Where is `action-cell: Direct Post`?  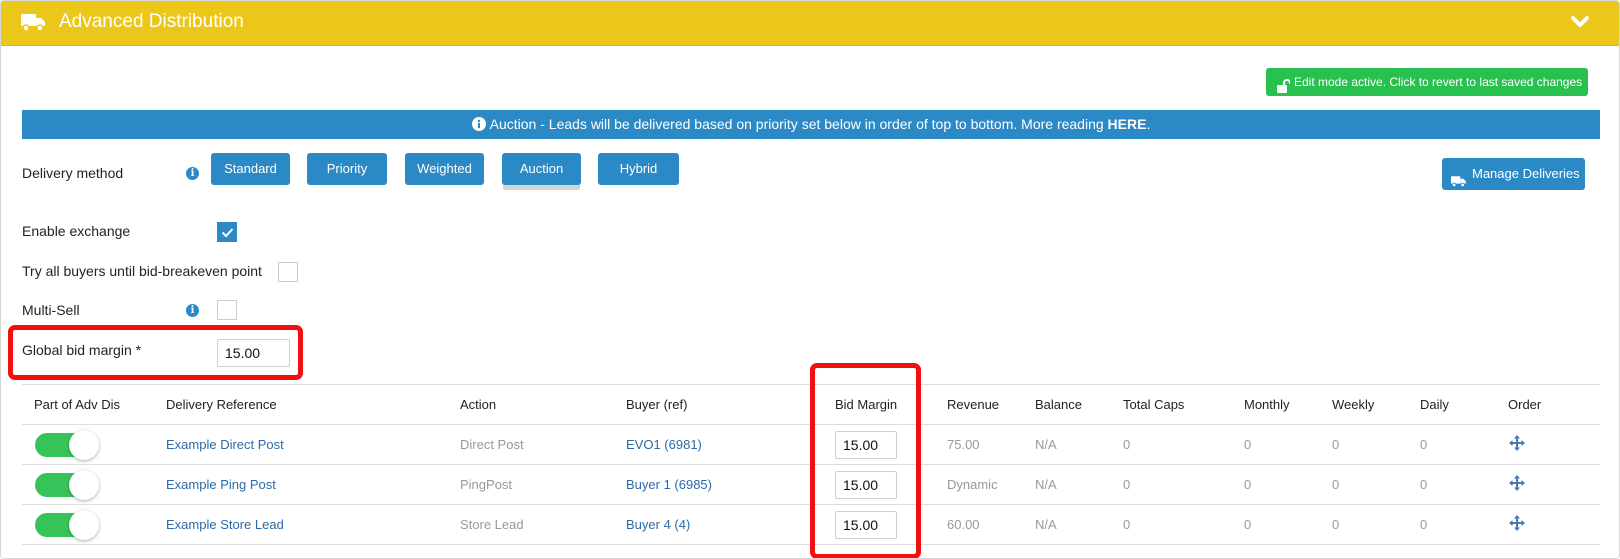 action-cell: Direct Post is located at coordinates (543, 444).